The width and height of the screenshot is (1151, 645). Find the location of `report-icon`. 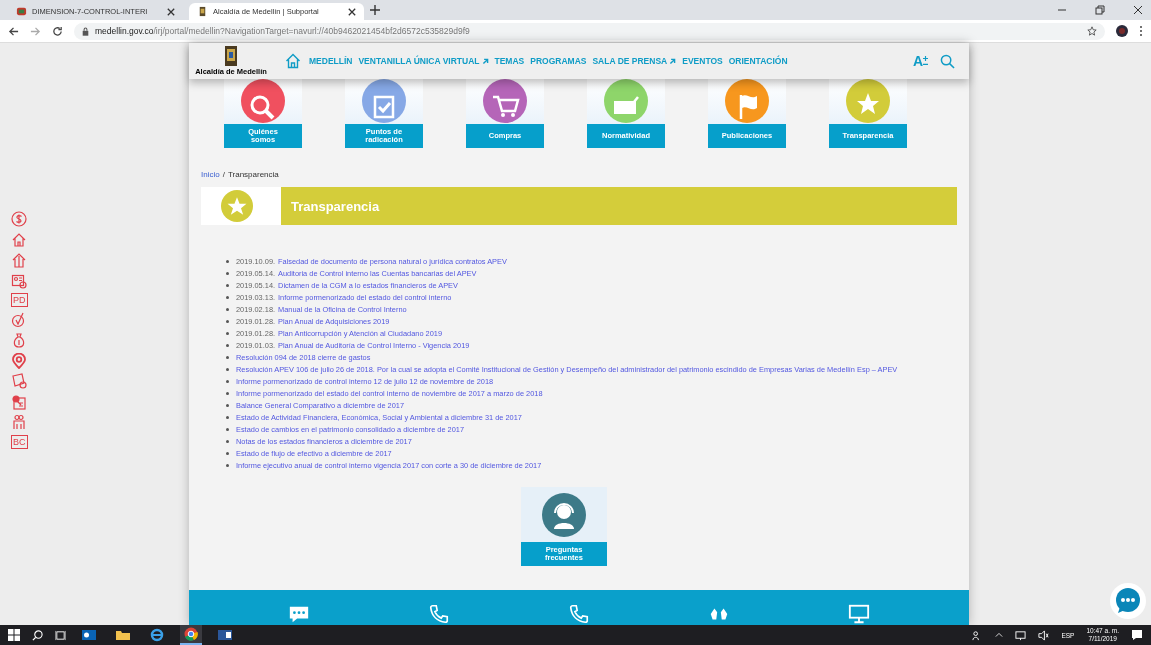

report-icon is located at coordinates (19, 401).